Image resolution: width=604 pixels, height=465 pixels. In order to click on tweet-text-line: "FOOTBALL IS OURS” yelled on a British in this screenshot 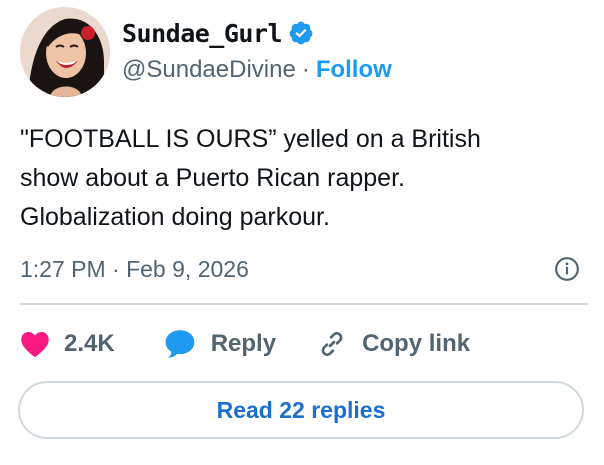, I will do `click(250, 139)`.